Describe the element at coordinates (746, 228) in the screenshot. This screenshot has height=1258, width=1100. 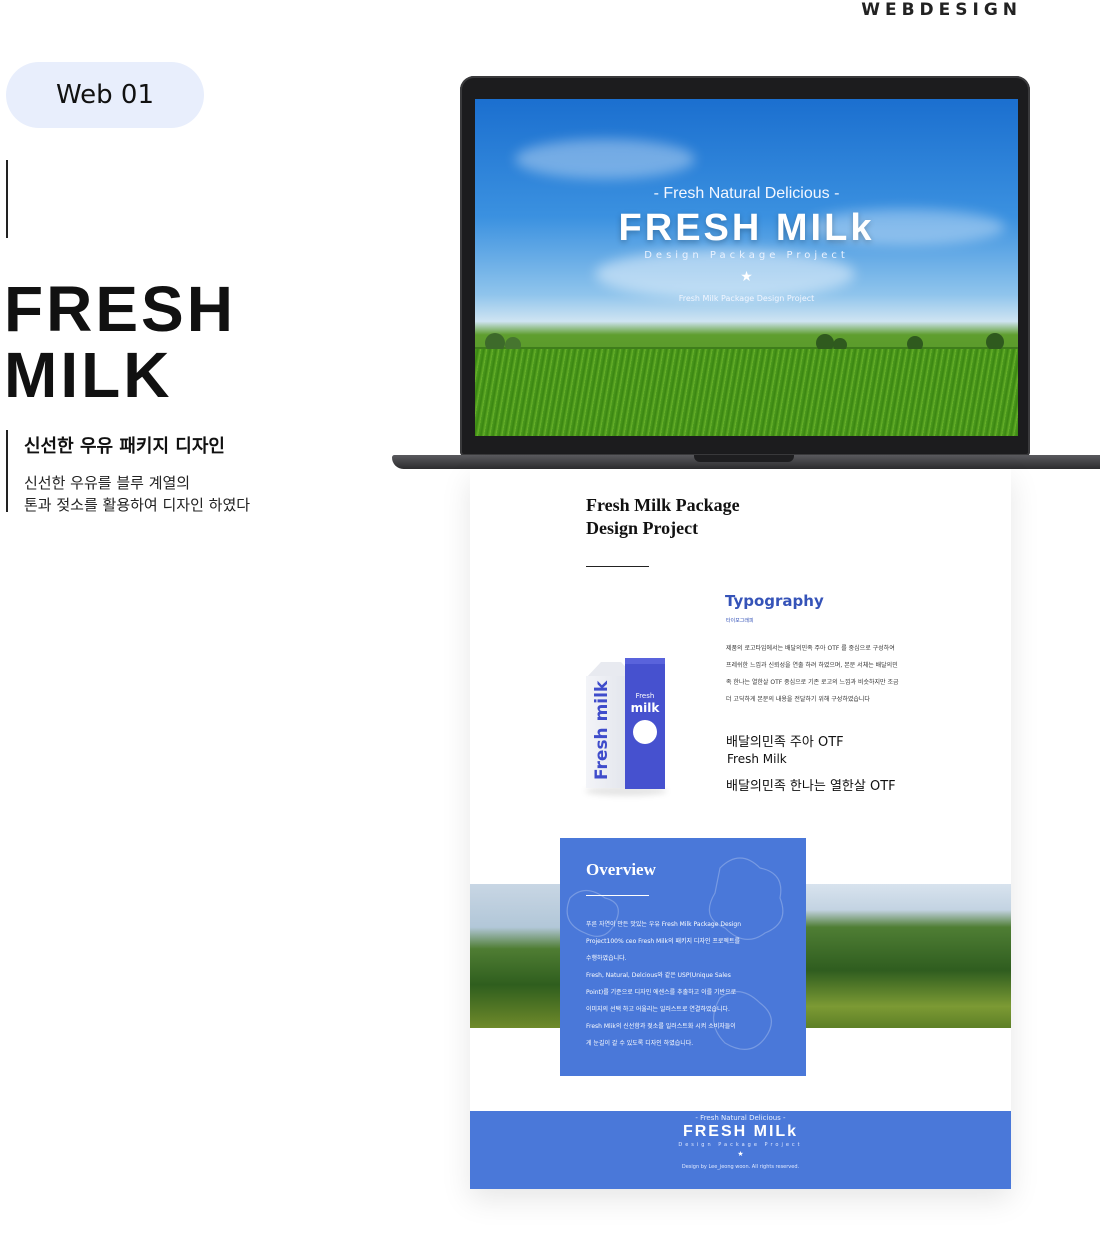
I see `screen-title: FRESH MILk` at that location.